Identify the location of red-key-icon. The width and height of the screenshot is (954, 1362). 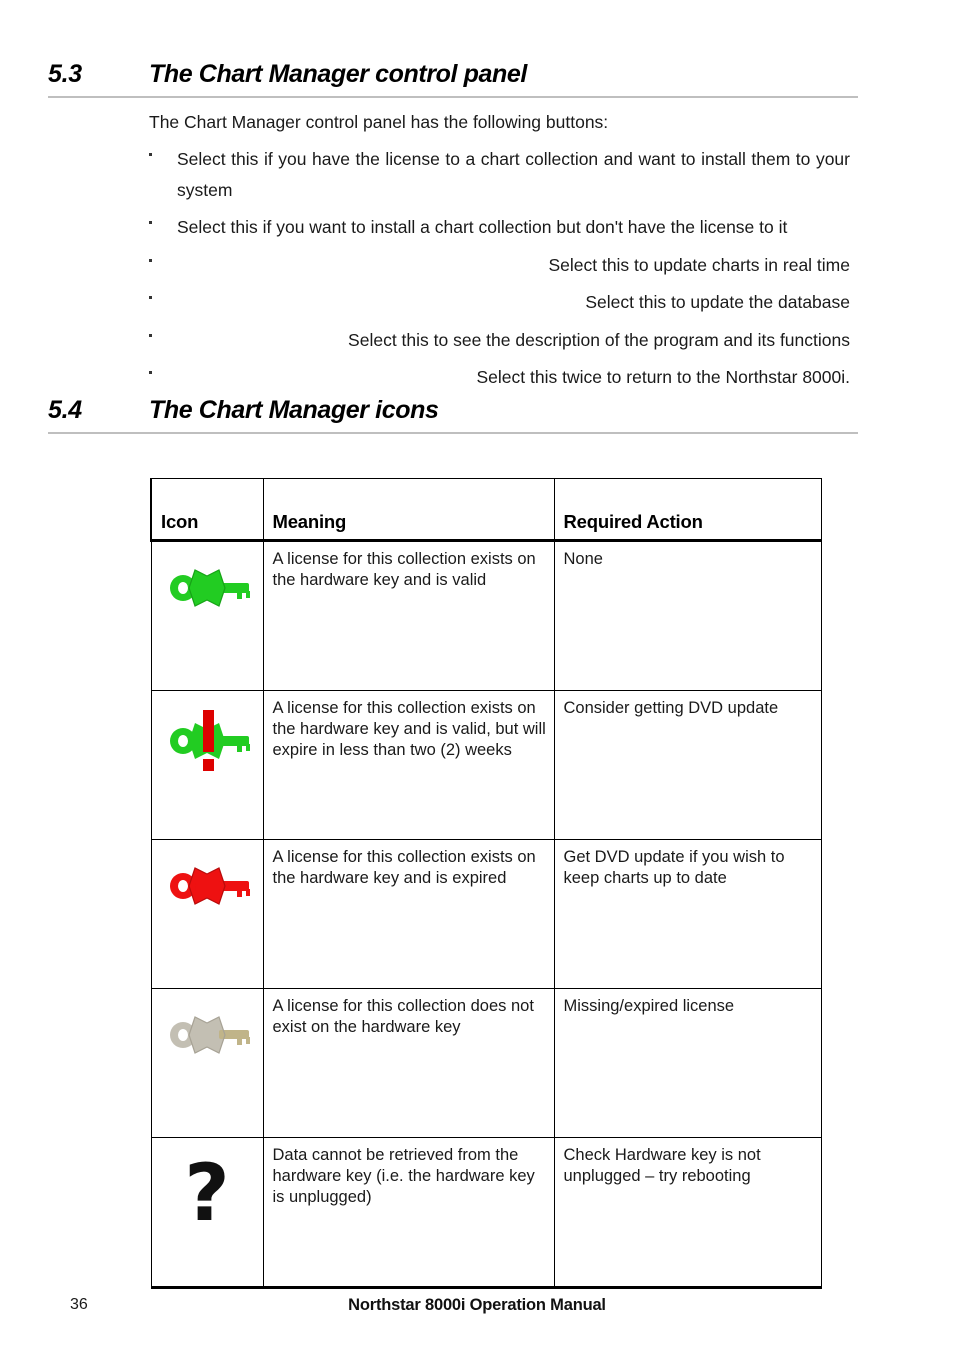
(207, 886).